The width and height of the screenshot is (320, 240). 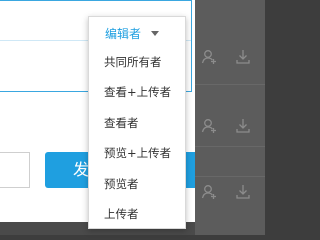 What do you see at coordinates (137, 92) in the screenshot?
I see `permission-option-viewer-uploader: 查看+上传者` at bounding box center [137, 92].